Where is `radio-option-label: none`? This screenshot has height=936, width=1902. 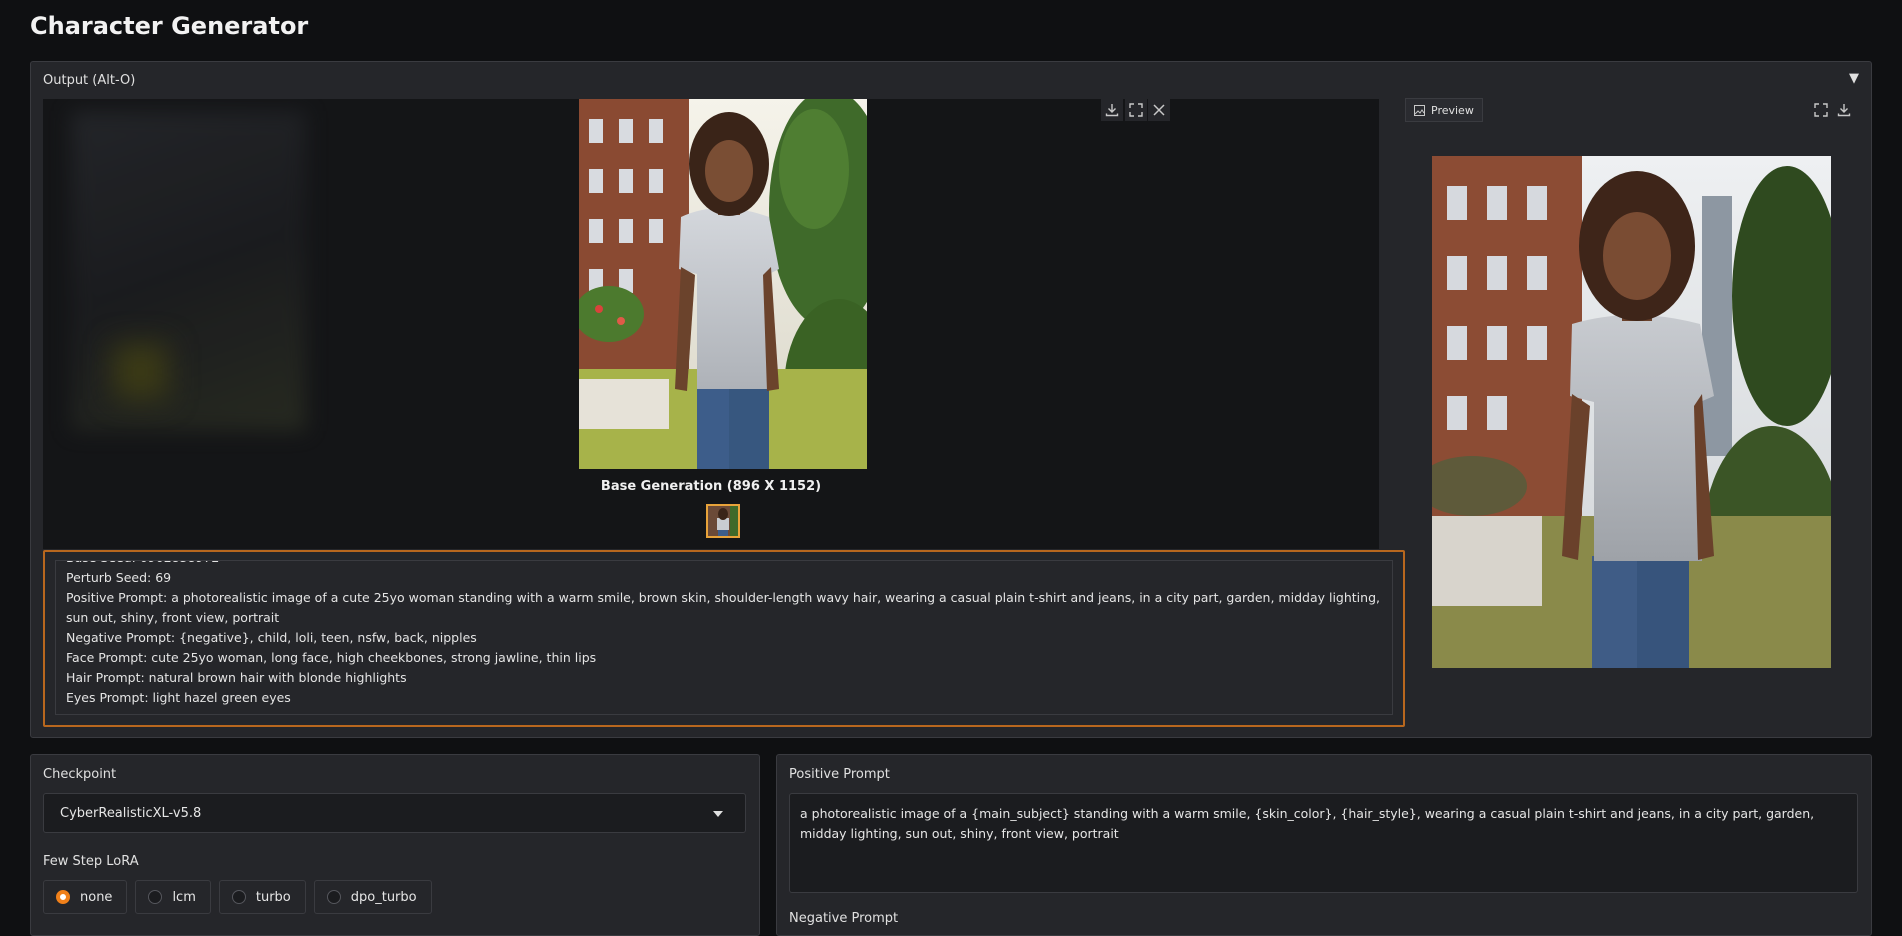
radio-option-label: none is located at coordinates (96, 897).